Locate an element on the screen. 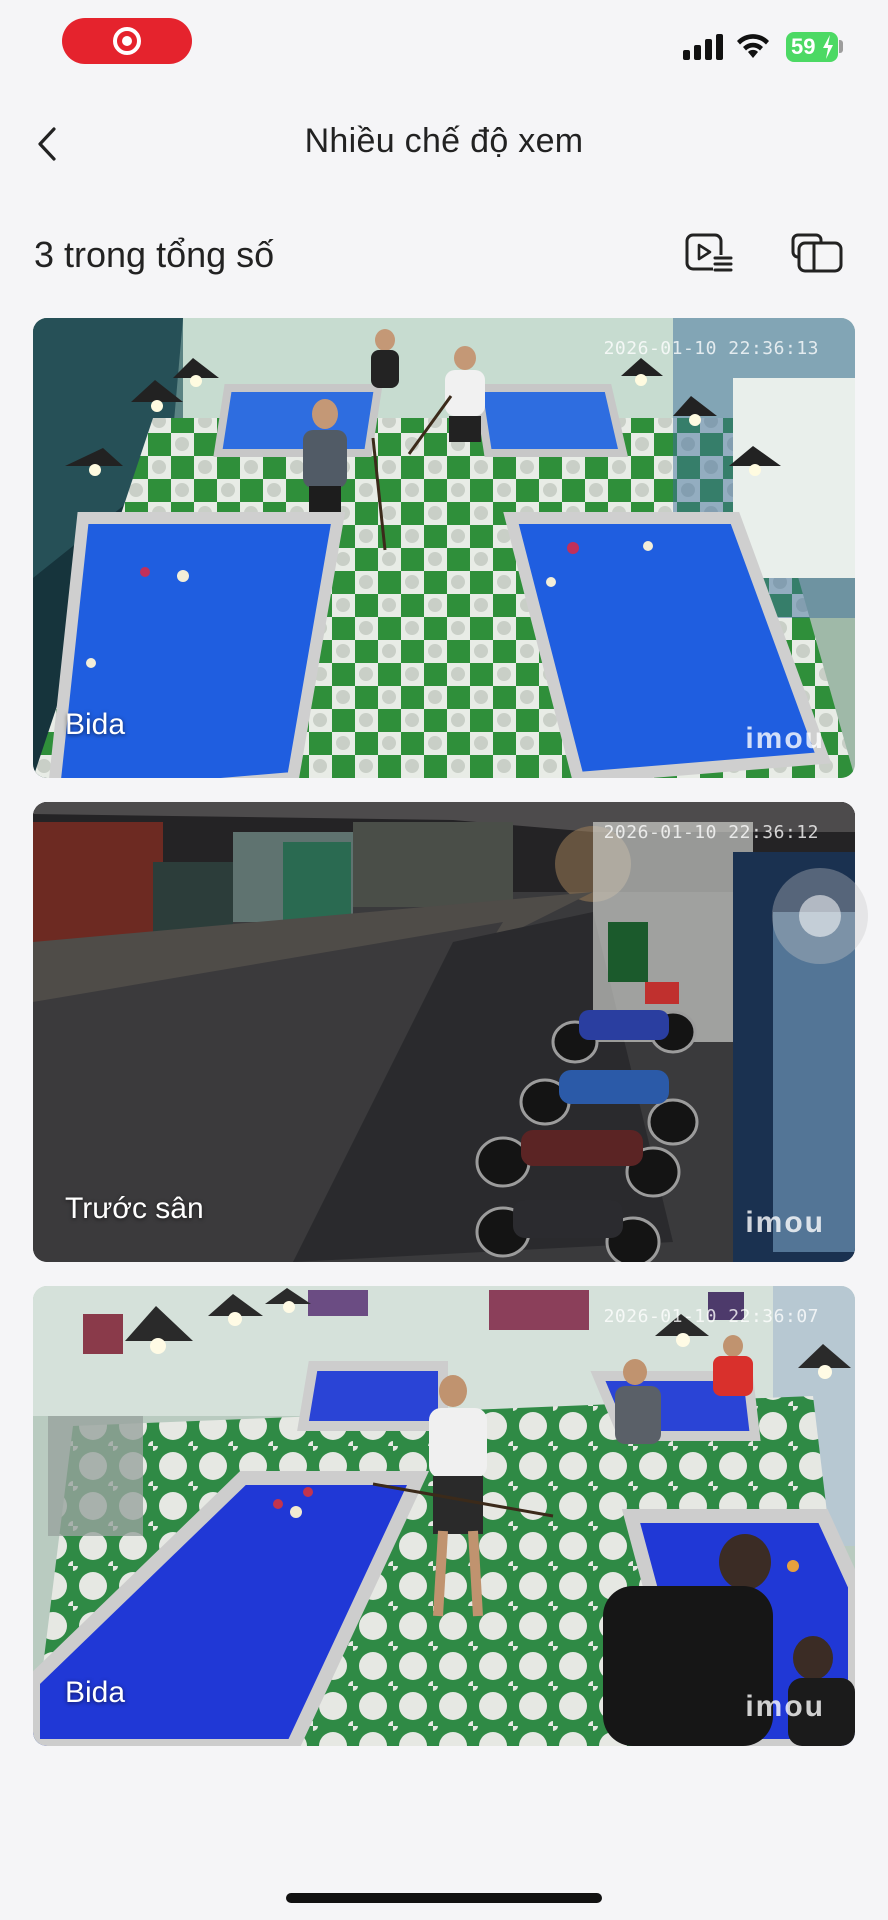 This screenshot has width=888, height=1920. record-icon is located at coordinates (127, 41).